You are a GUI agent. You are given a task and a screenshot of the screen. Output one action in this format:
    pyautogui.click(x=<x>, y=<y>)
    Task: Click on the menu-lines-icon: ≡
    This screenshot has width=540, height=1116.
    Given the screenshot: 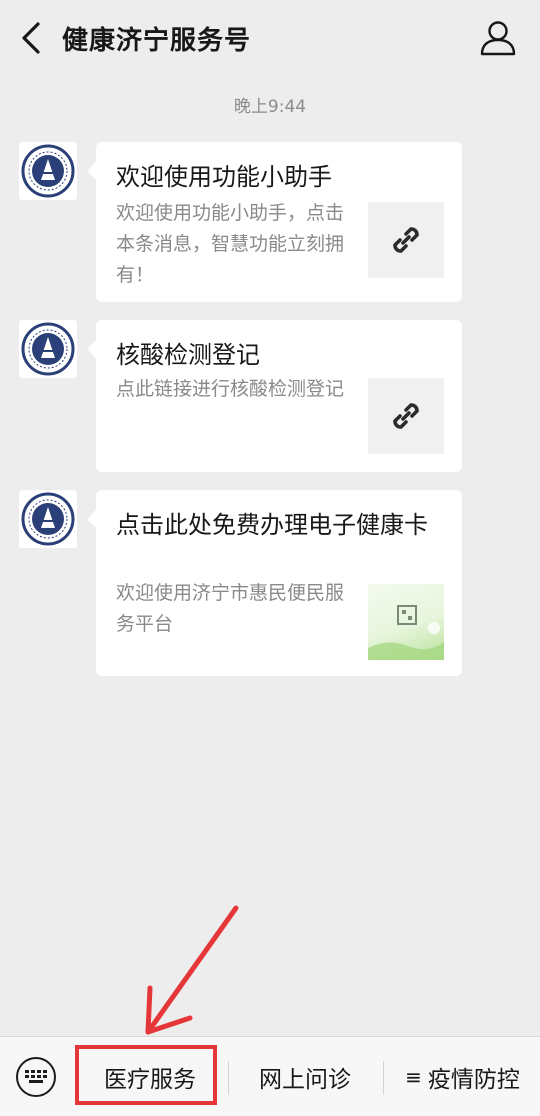 What is the action you would take?
    pyautogui.click(x=413, y=1077)
    